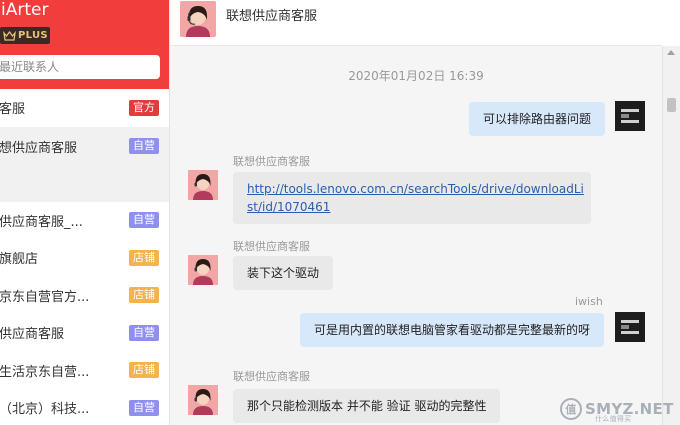 Image resolution: width=680 pixels, height=425 pixels. Describe the element at coordinates (9, 35) in the screenshot. I see `crown-icon` at that location.